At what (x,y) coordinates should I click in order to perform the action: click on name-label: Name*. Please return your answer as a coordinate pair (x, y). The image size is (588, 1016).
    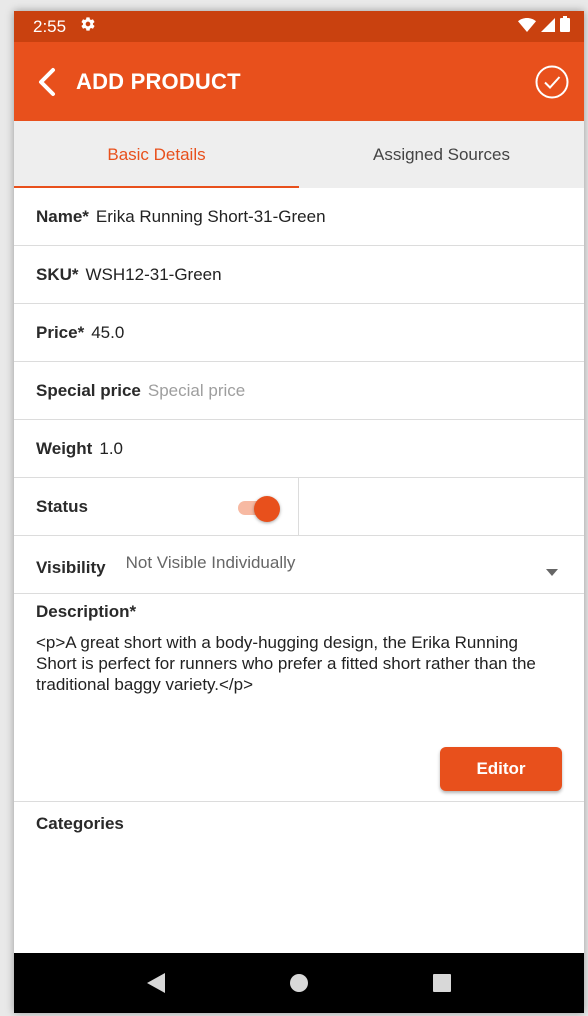
    Looking at the image, I should click on (62, 216).